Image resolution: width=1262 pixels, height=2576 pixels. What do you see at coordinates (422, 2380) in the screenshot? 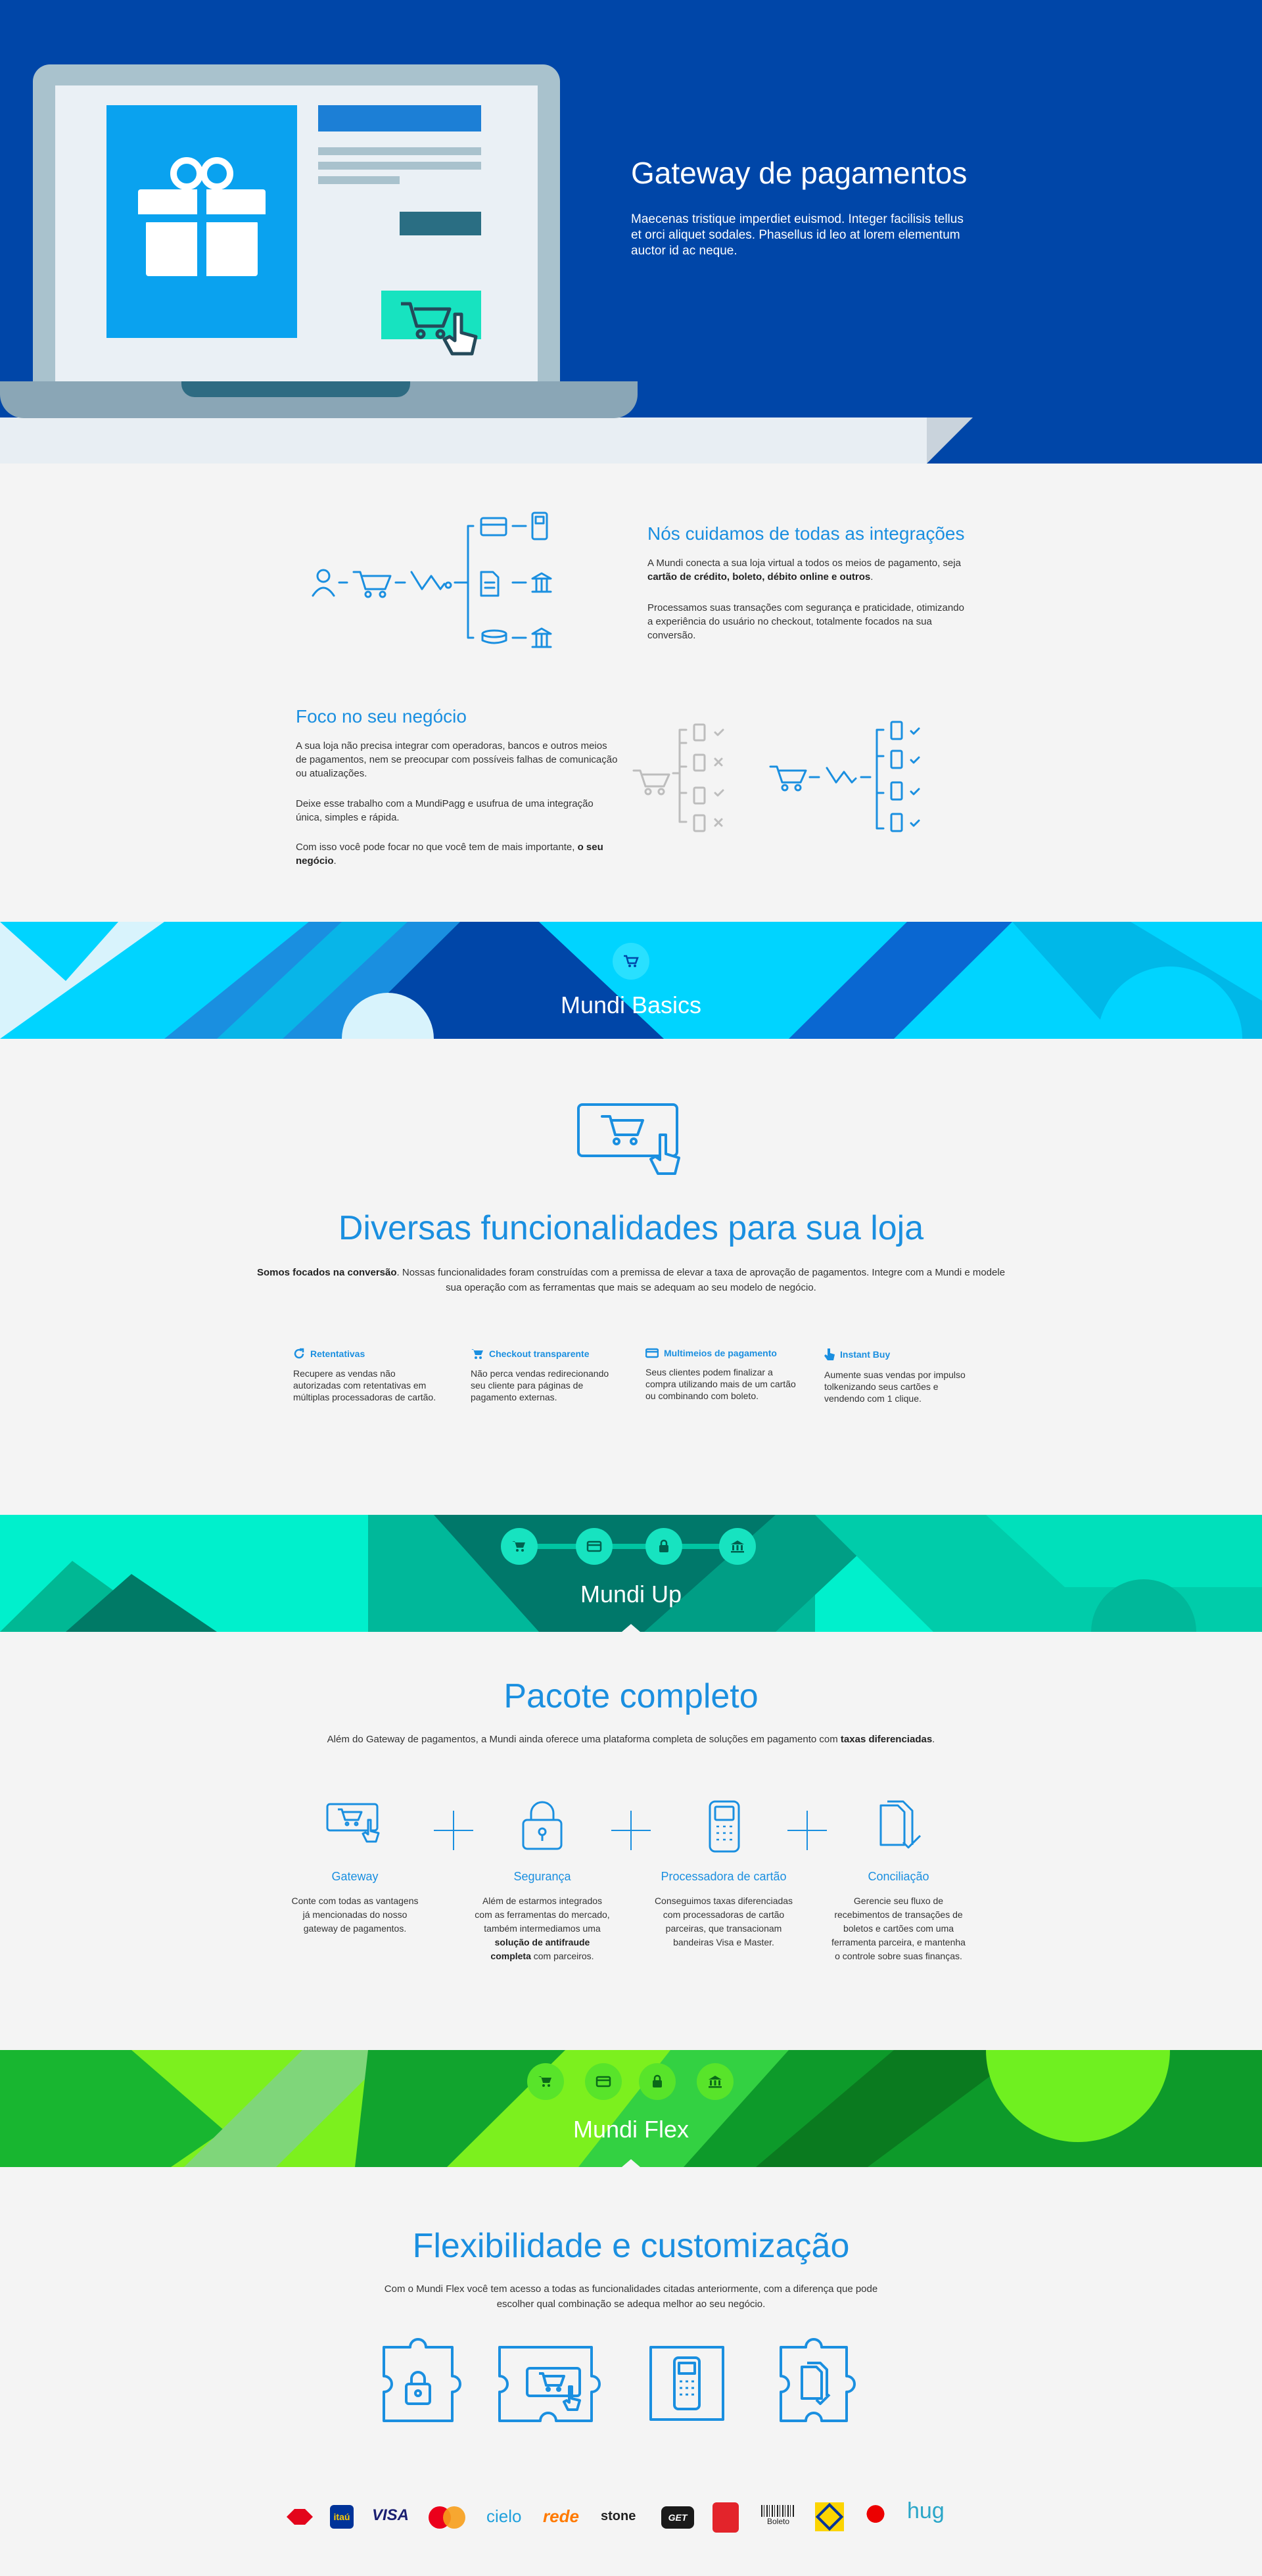
I see `puzzle-lock-icon` at bounding box center [422, 2380].